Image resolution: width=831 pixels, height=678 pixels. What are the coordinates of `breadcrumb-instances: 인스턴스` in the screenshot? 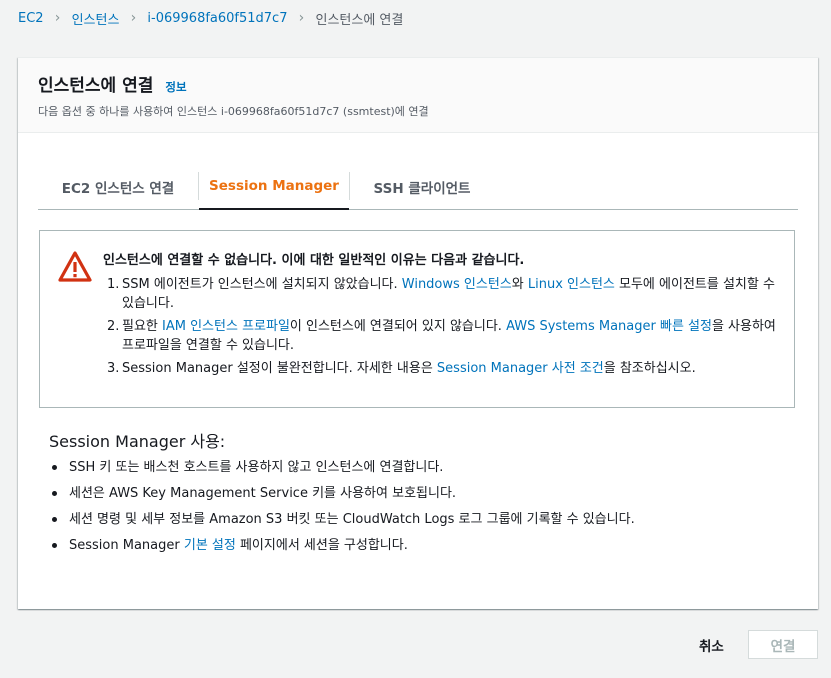 It's located at (96, 18).